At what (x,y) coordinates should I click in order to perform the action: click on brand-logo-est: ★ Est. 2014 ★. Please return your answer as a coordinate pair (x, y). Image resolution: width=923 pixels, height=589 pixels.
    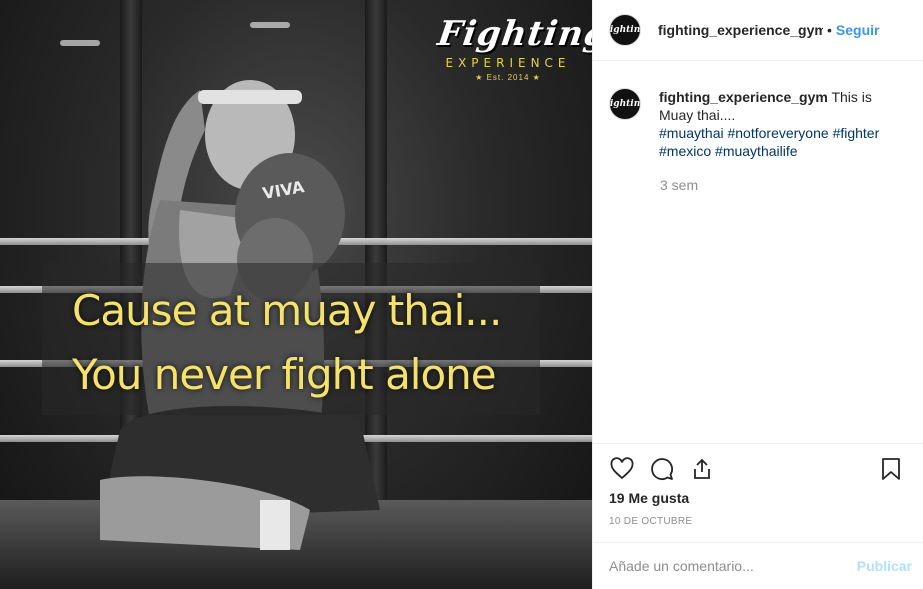
    Looking at the image, I should click on (508, 77).